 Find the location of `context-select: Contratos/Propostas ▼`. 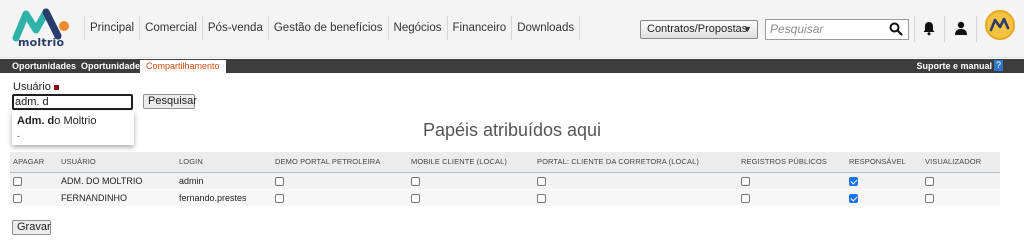

context-select: Contratos/Propostas ▼ is located at coordinates (699, 29).